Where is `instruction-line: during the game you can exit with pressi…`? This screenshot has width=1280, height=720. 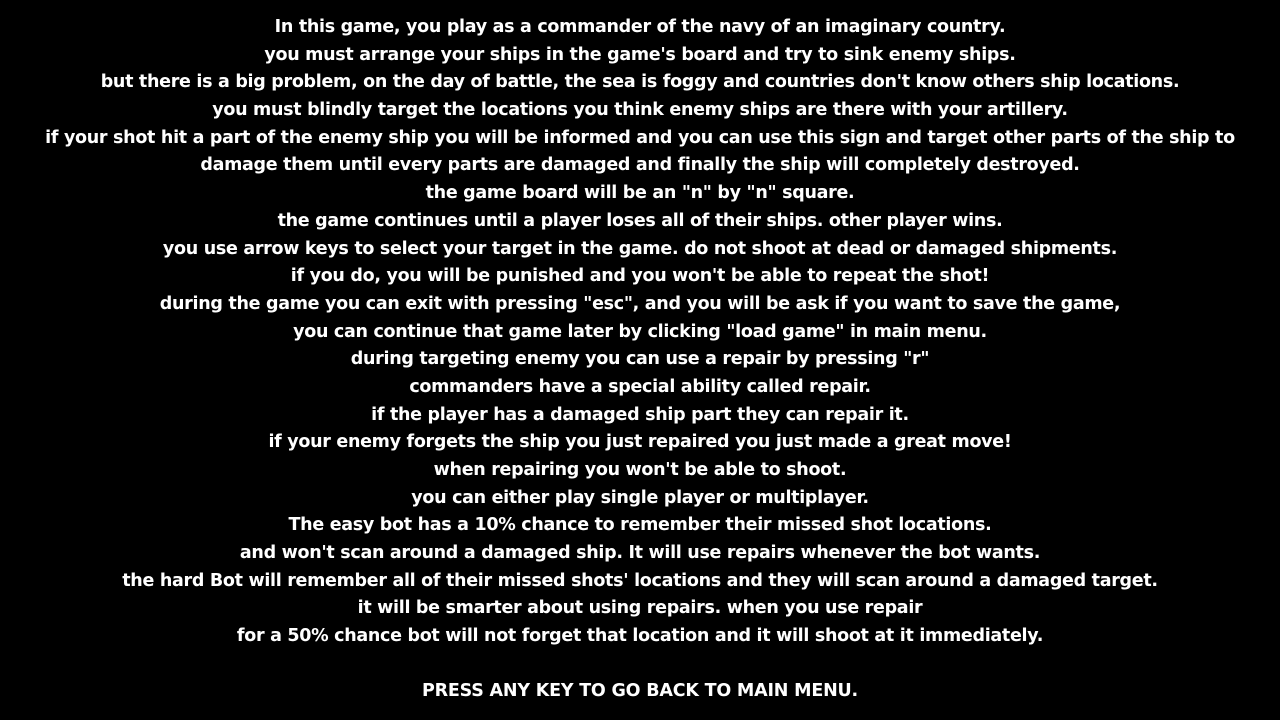 instruction-line: during the game you can exit with pressi… is located at coordinates (640, 303).